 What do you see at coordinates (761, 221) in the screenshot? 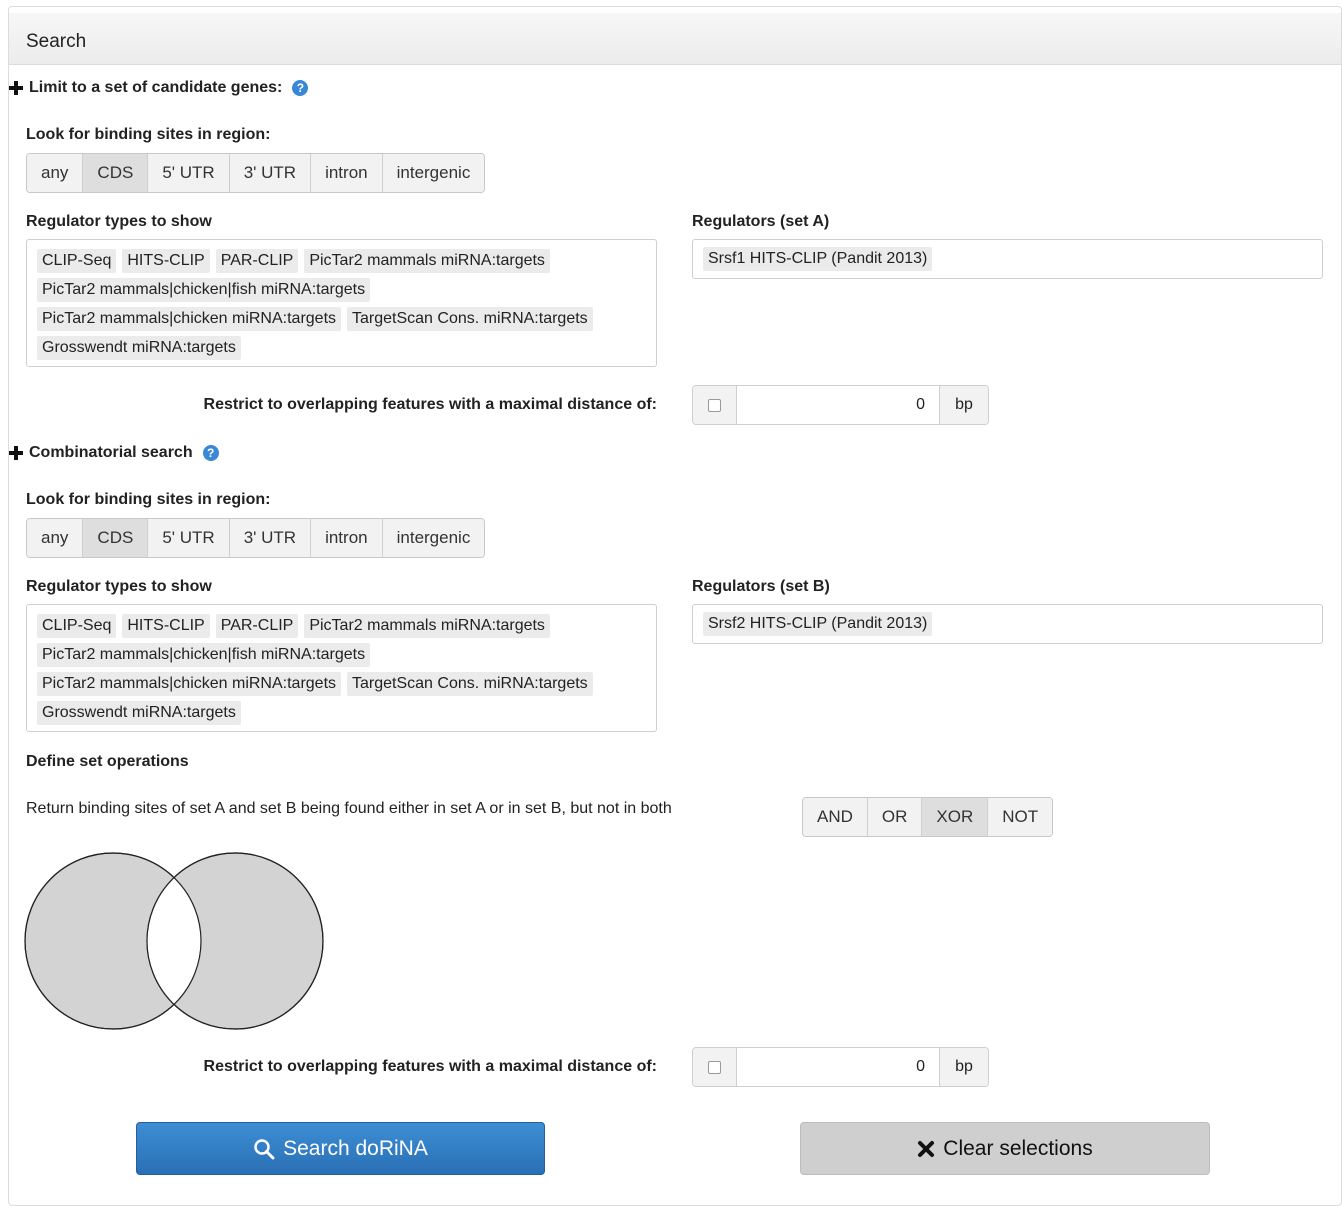
I see `set-a-label: Regulators (set A)` at bounding box center [761, 221].